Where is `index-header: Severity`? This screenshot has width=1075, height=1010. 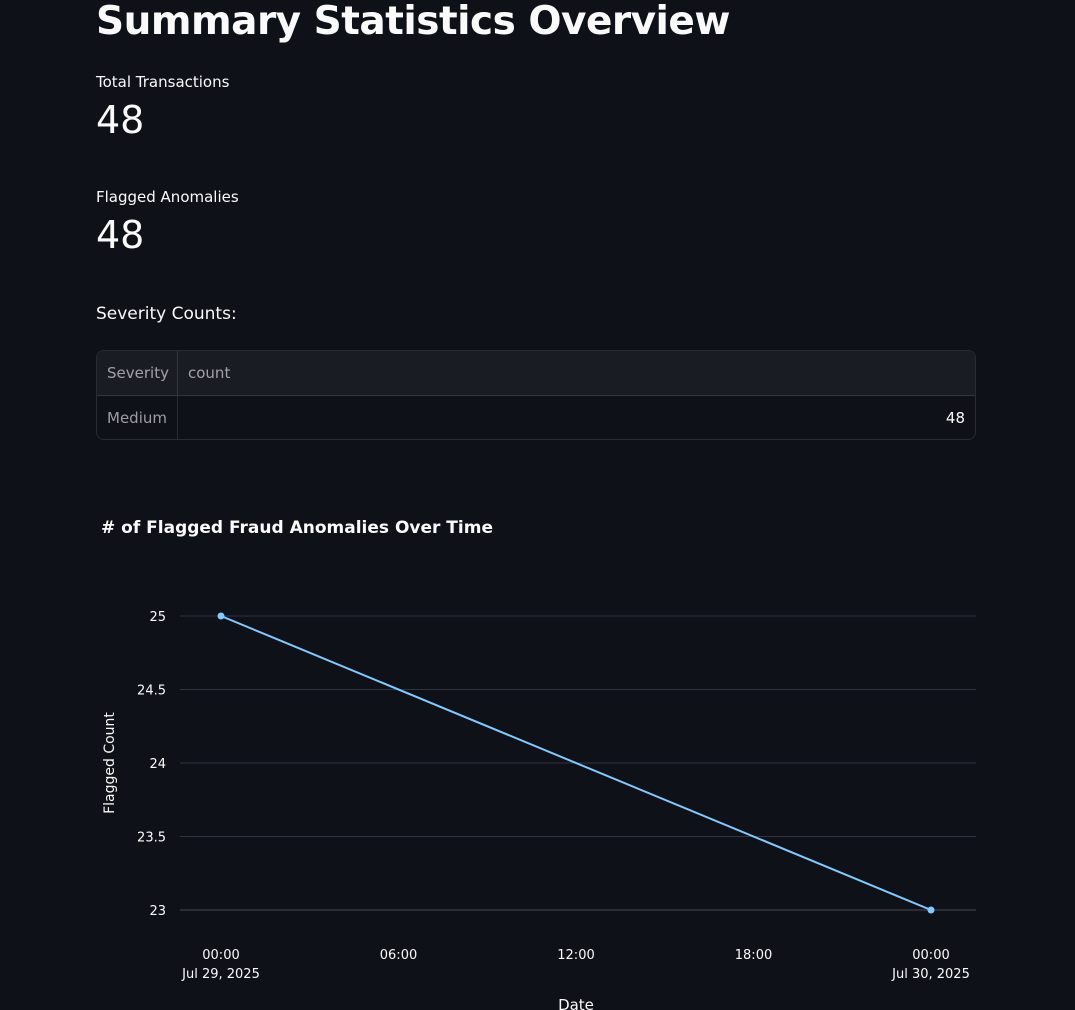 index-header: Severity is located at coordinates (137, 373).